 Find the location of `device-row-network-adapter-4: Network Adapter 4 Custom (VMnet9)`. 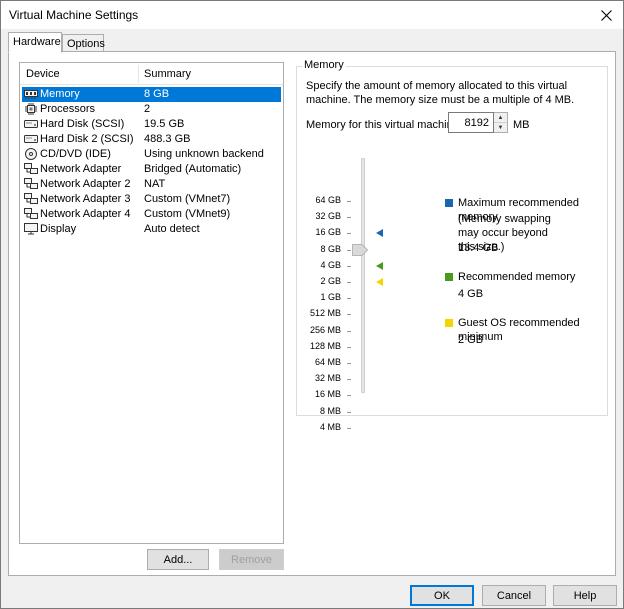

device-row-network-adapter-4: Network Adapter 4 Custom (VMnet9) is located at coordinates (151, 214).